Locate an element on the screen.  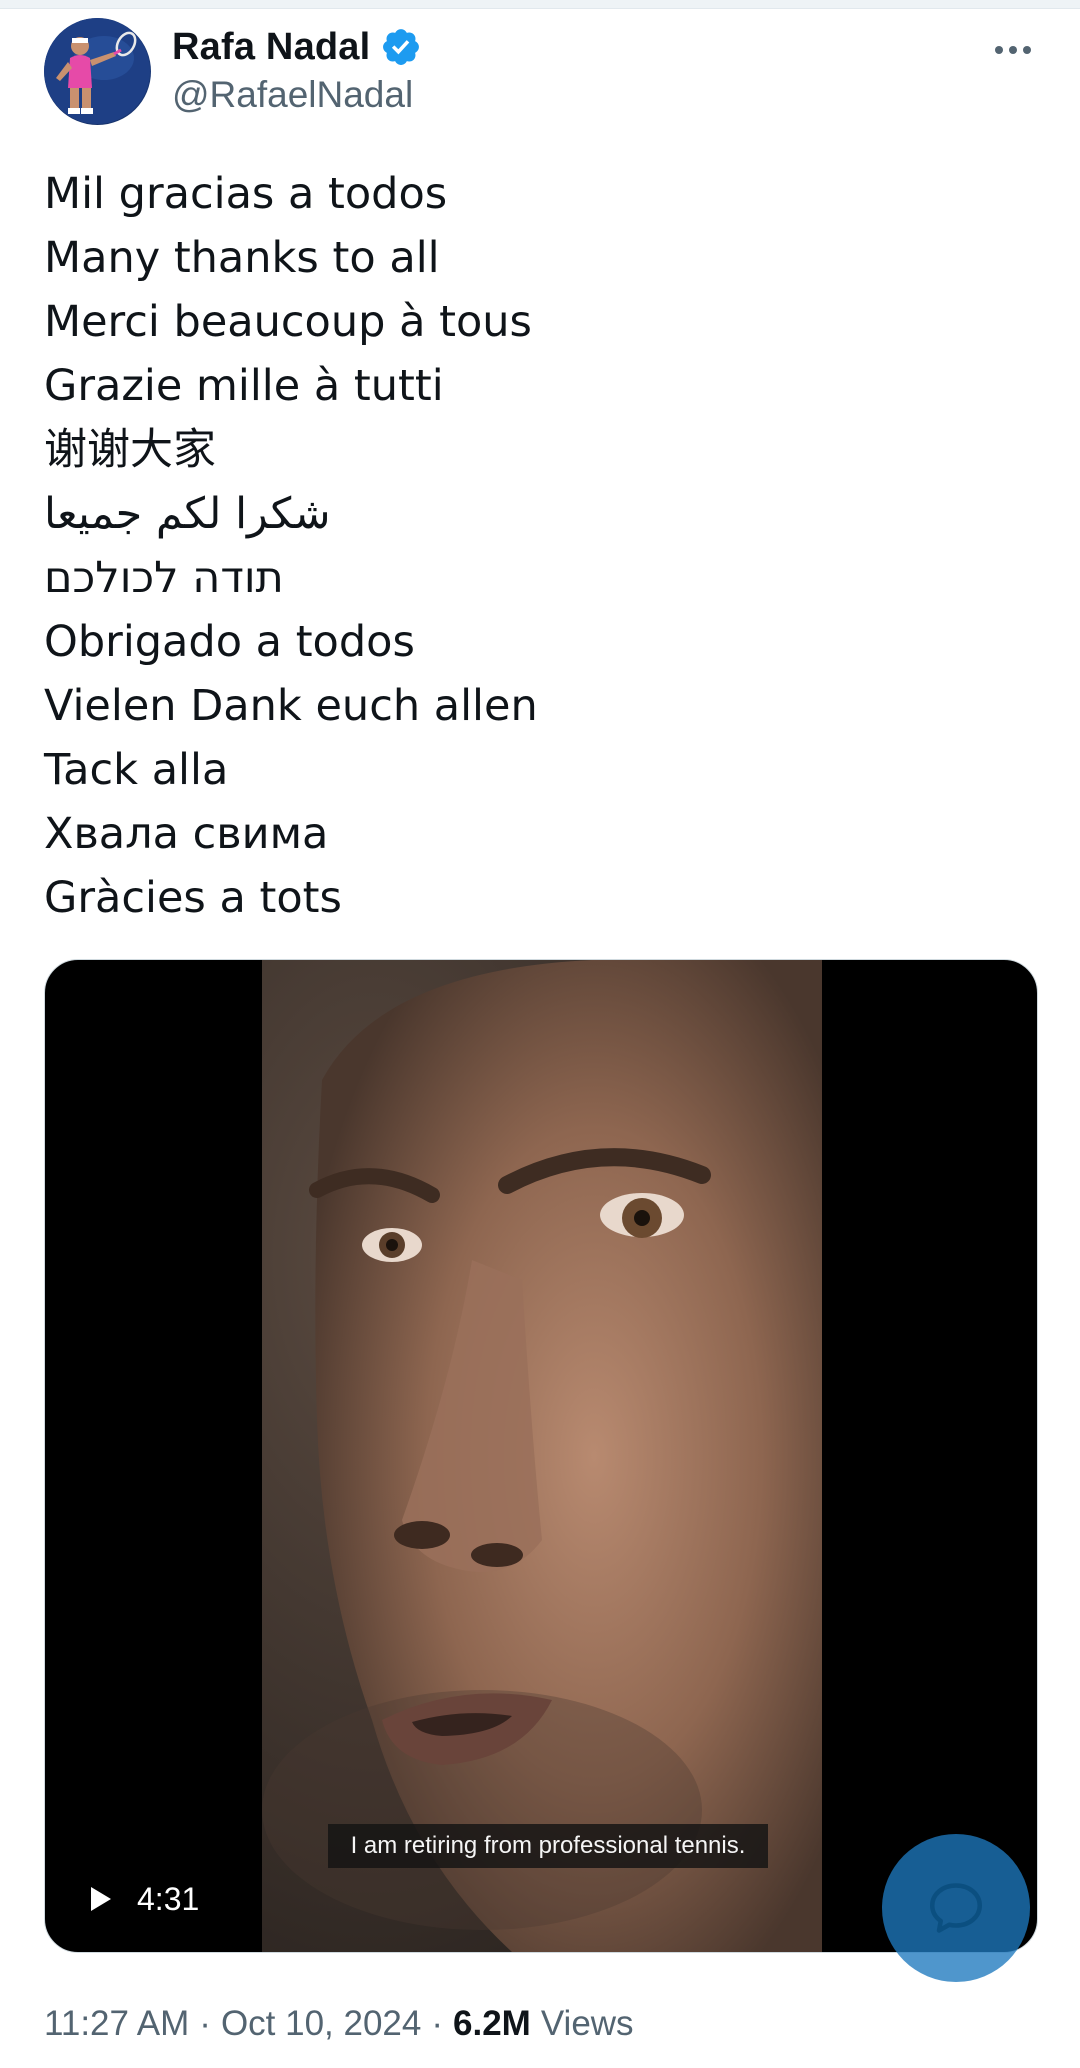
tweet-line: 谢谢大家 is located at coordinates (130, 450).